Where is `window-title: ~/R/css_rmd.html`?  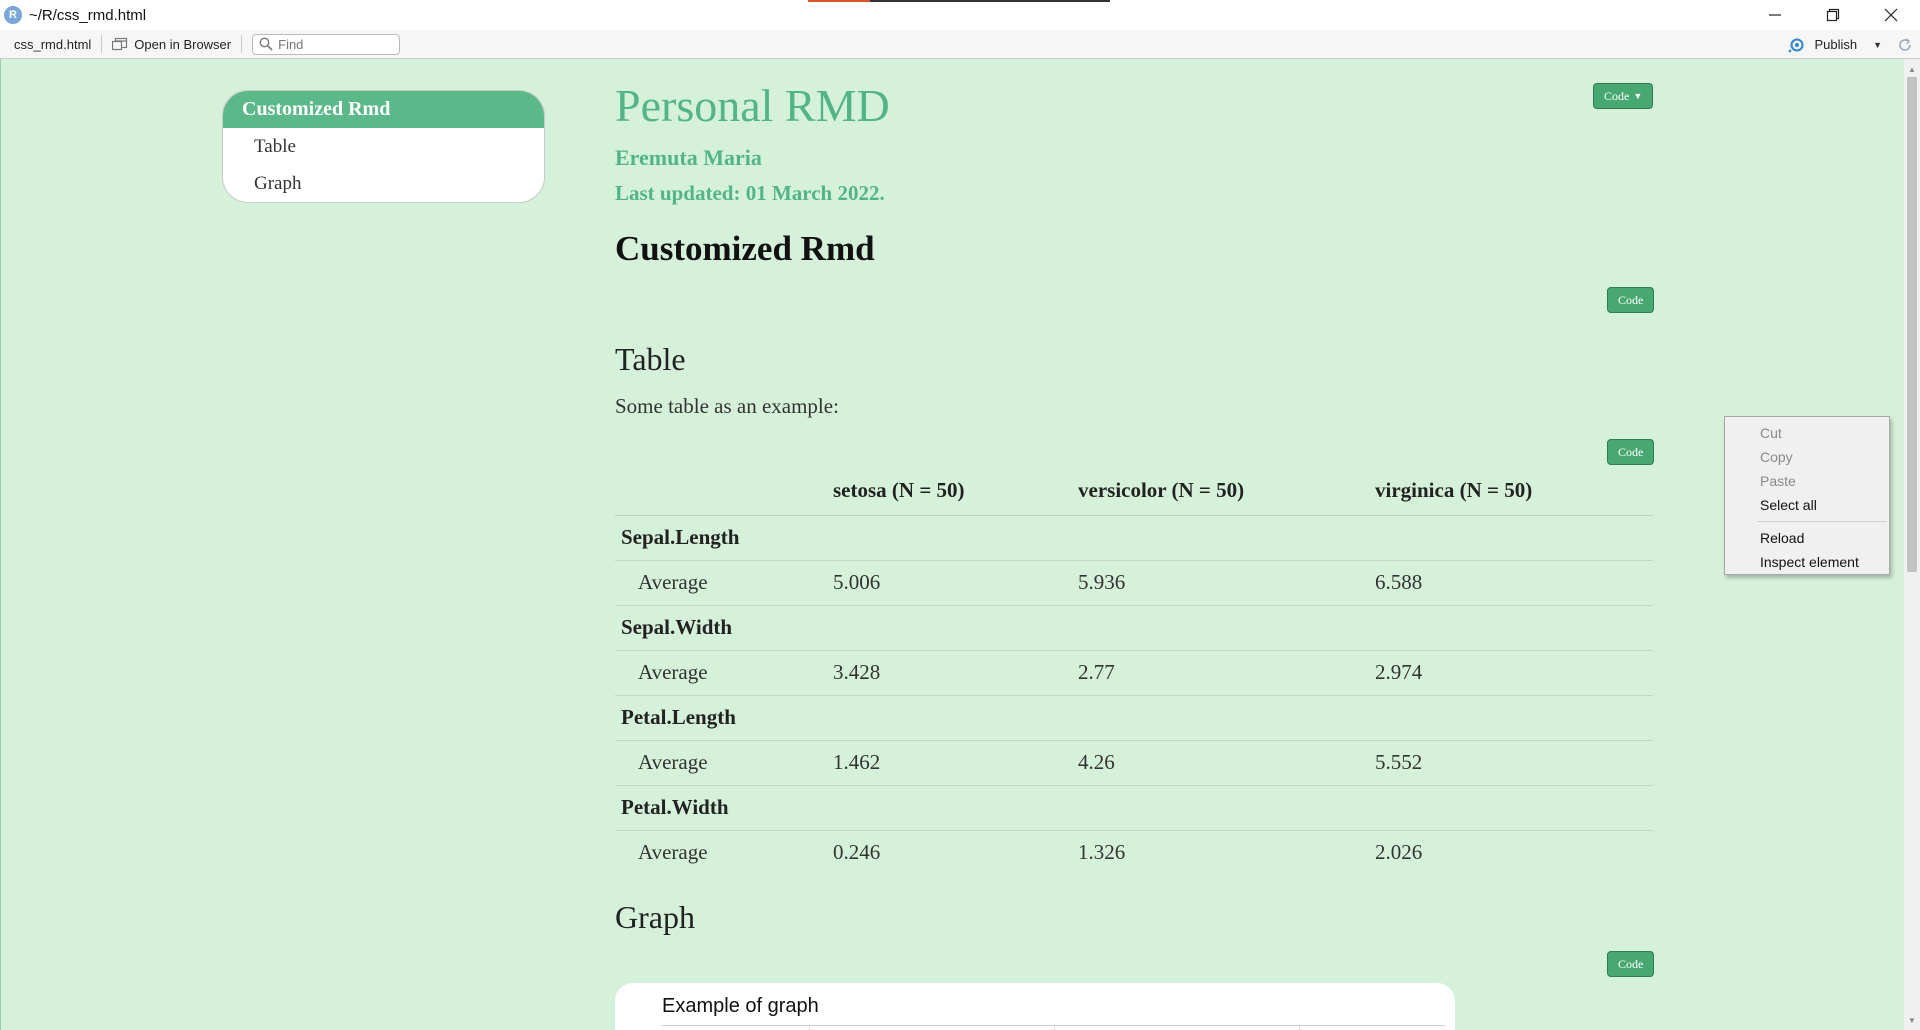
window-title: ~/R/css_rmd.html is located at coordinates (88, 15).